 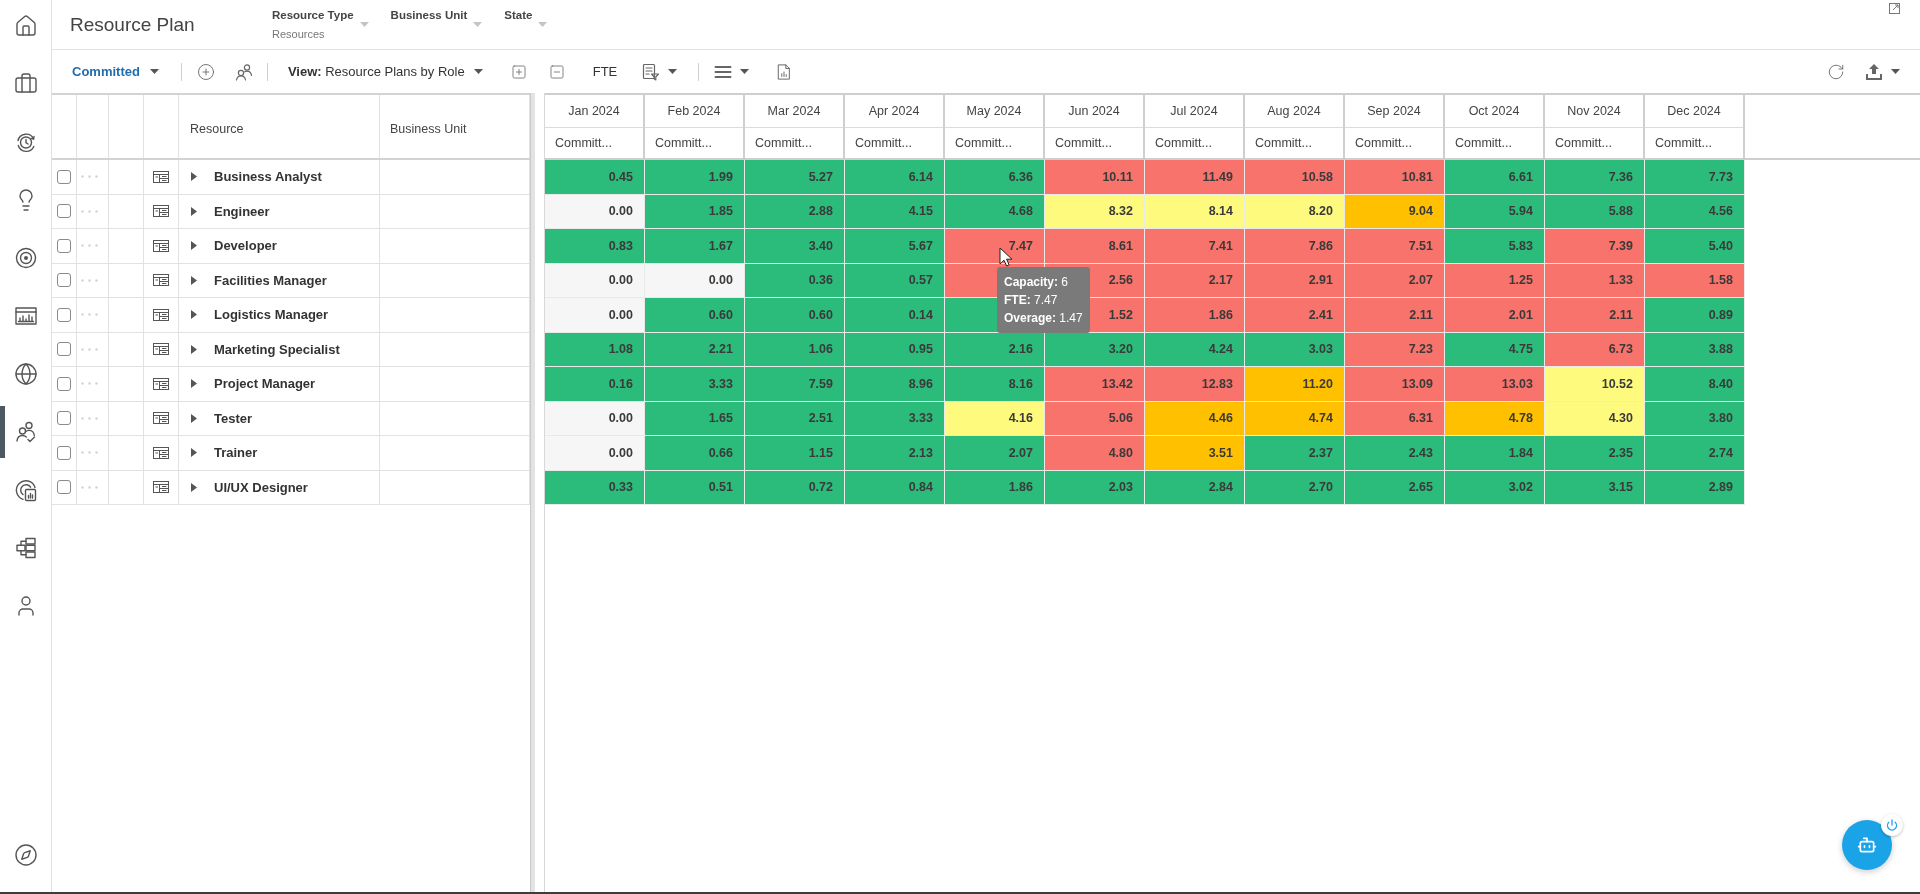 What do you see at coordinates (1295, 349) in the screenshot?
I see `value-cell: 3.03` at bounding box center [1295, 349].